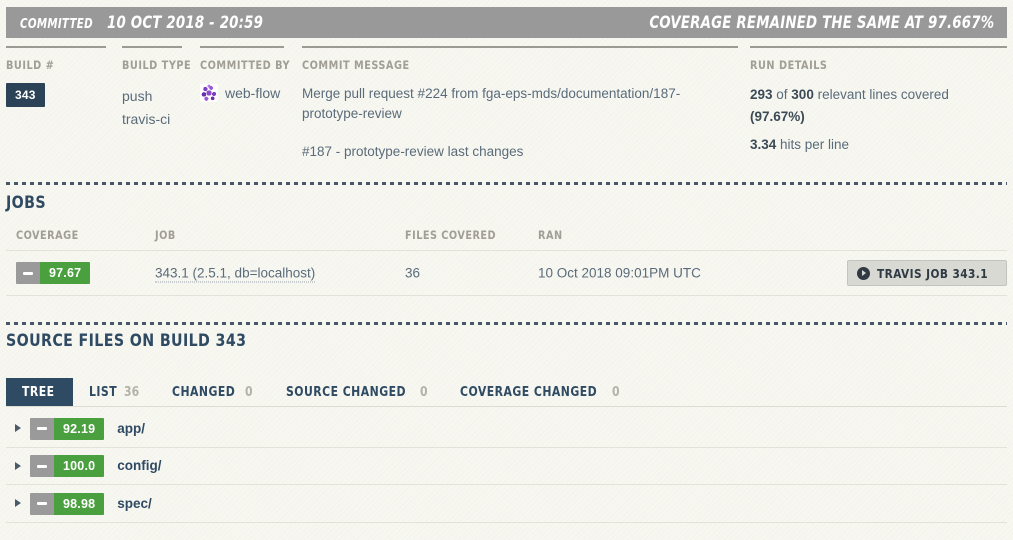  I want to click on source-files-heading: SOURCE FILES ON BUILD 343, so click(126, 341).